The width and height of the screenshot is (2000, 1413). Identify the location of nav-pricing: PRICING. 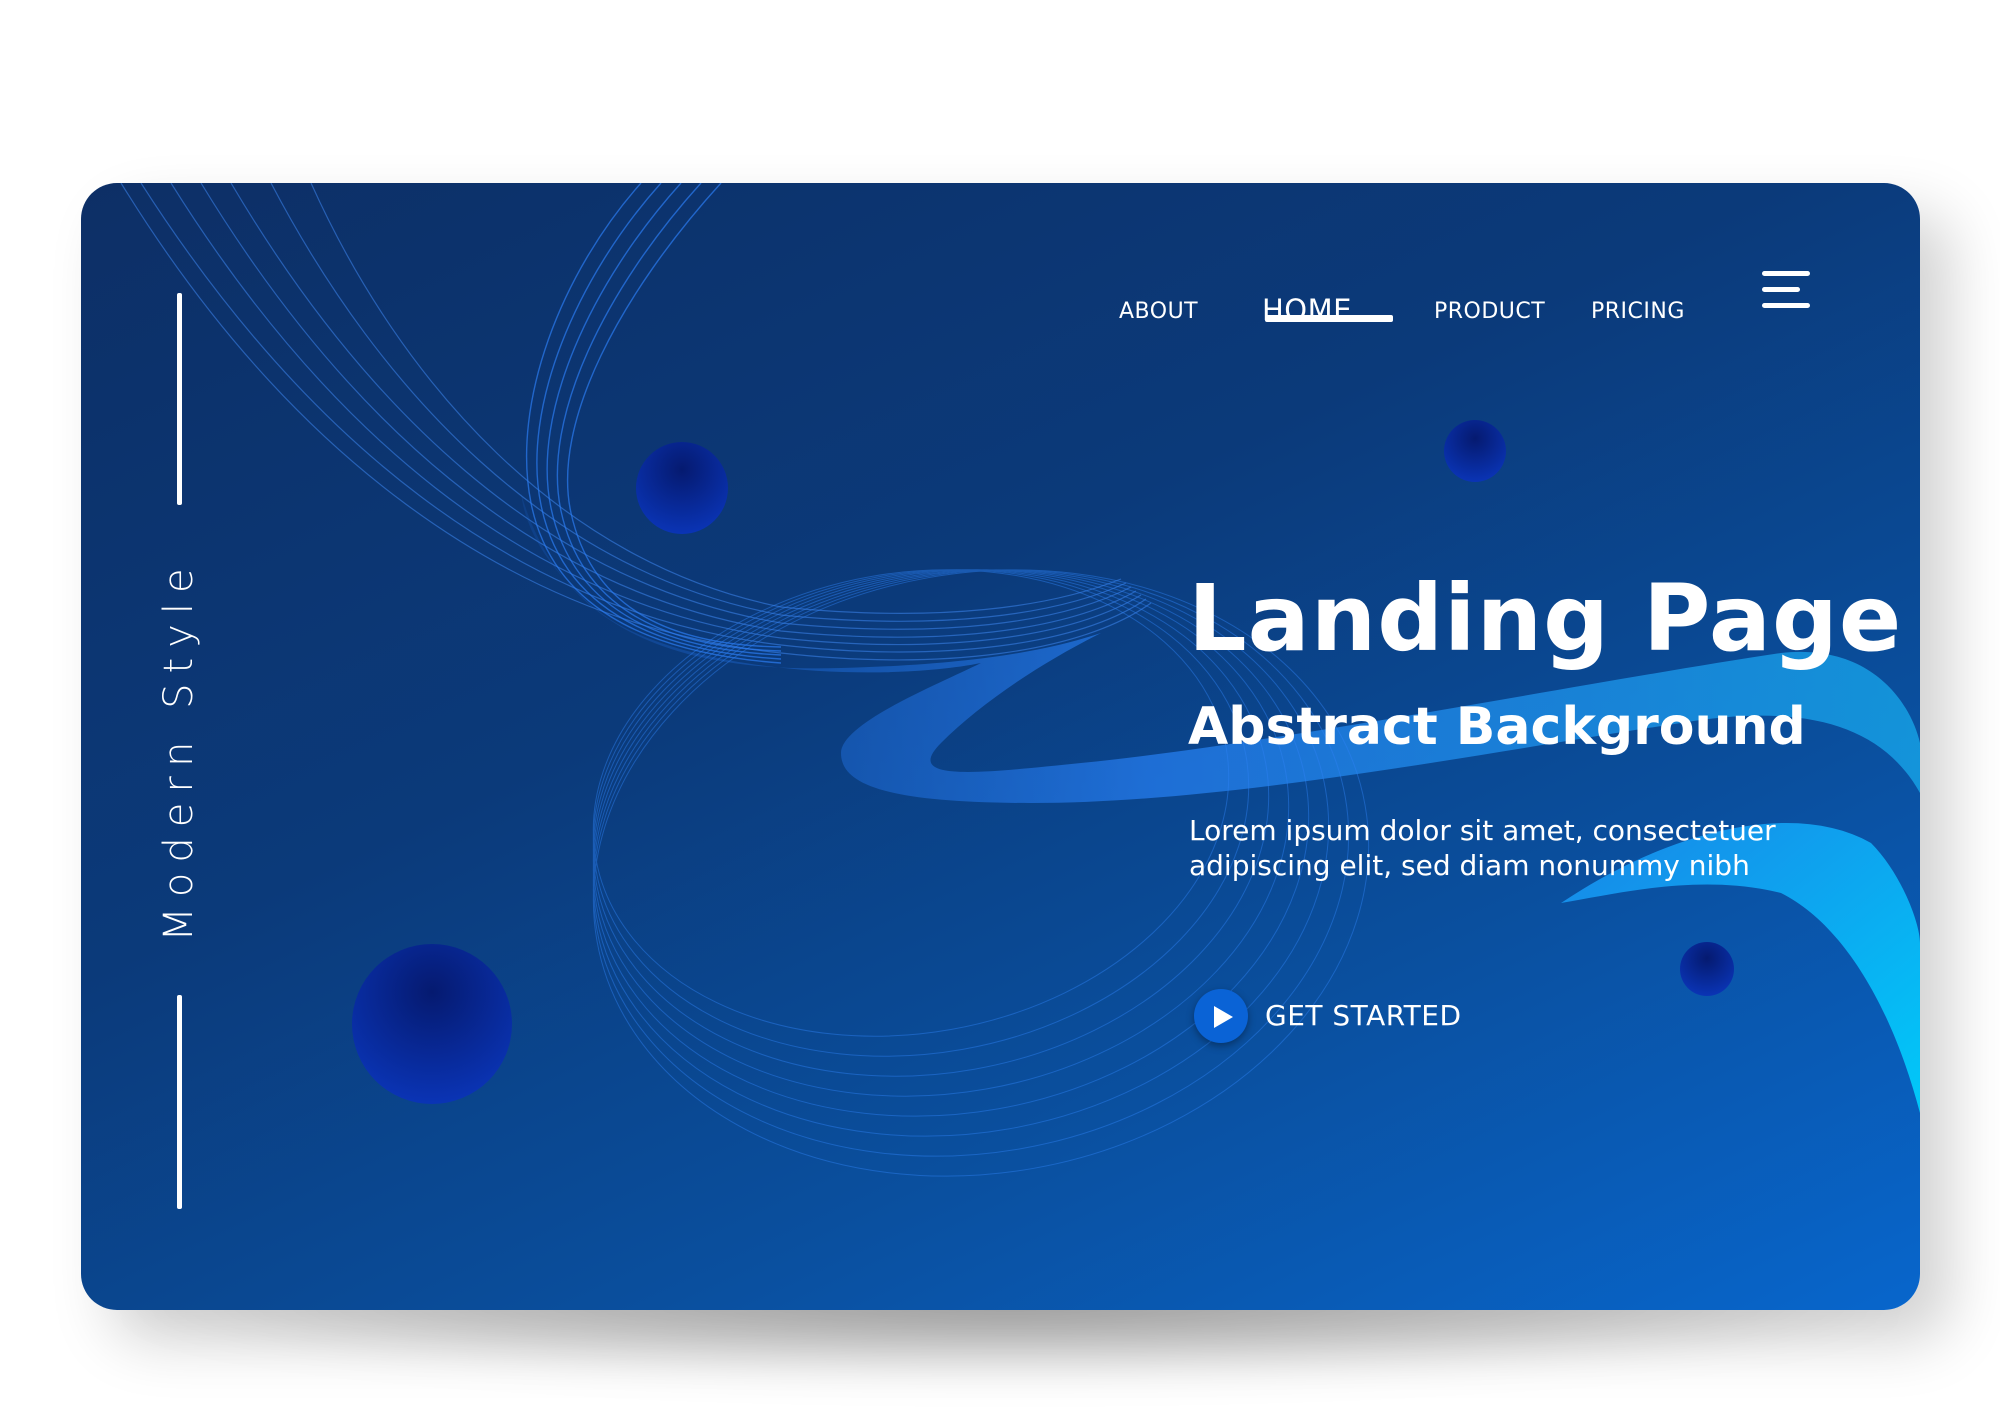
(1638, 311).